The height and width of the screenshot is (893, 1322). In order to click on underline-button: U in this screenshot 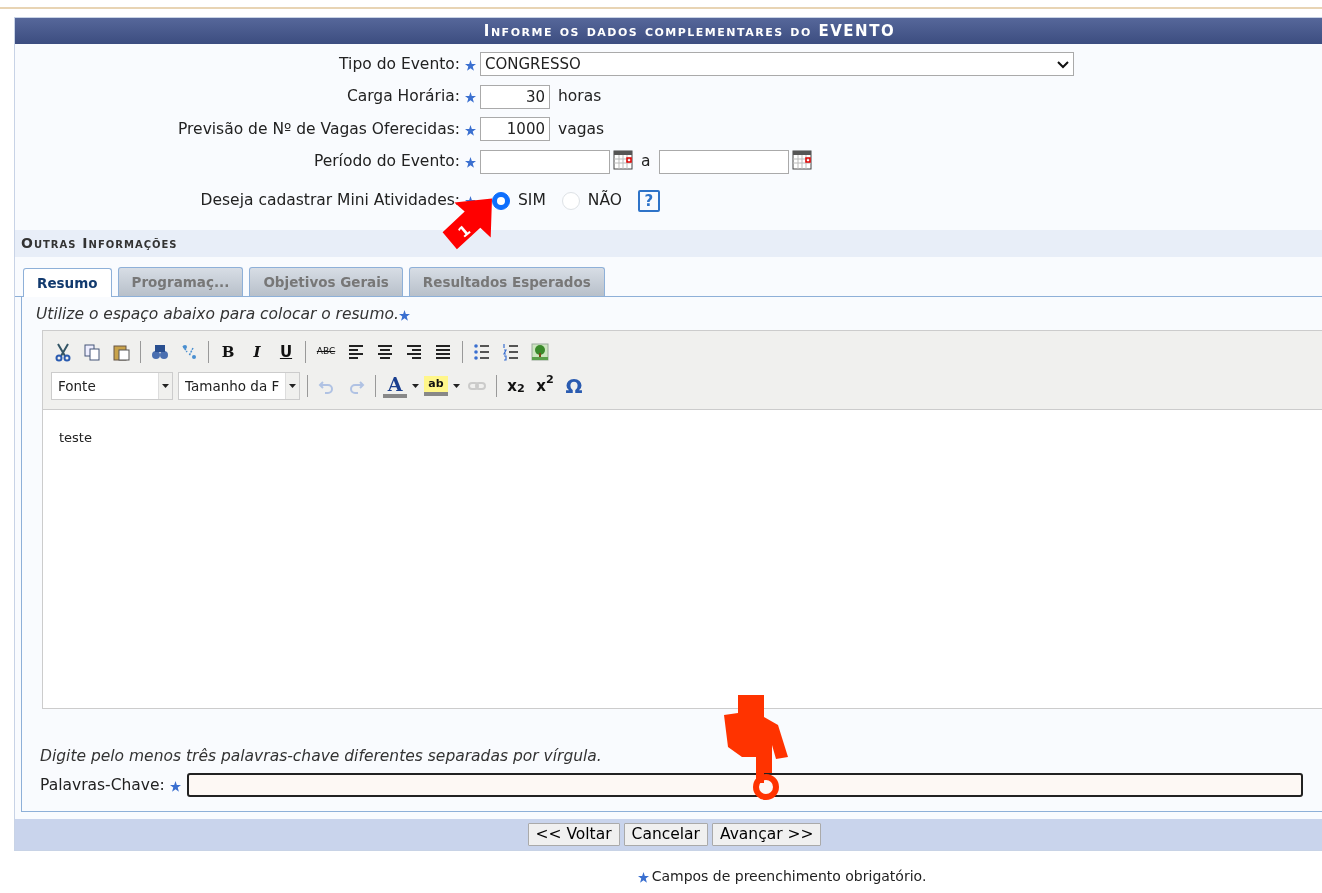, I will do `click(286, 351)`.